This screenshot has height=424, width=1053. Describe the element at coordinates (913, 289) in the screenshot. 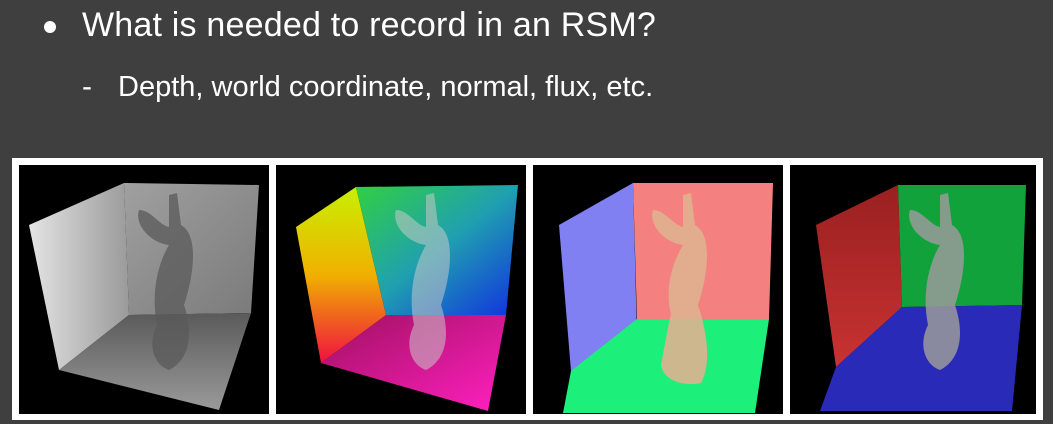

I see `flux-map-image` at that location.